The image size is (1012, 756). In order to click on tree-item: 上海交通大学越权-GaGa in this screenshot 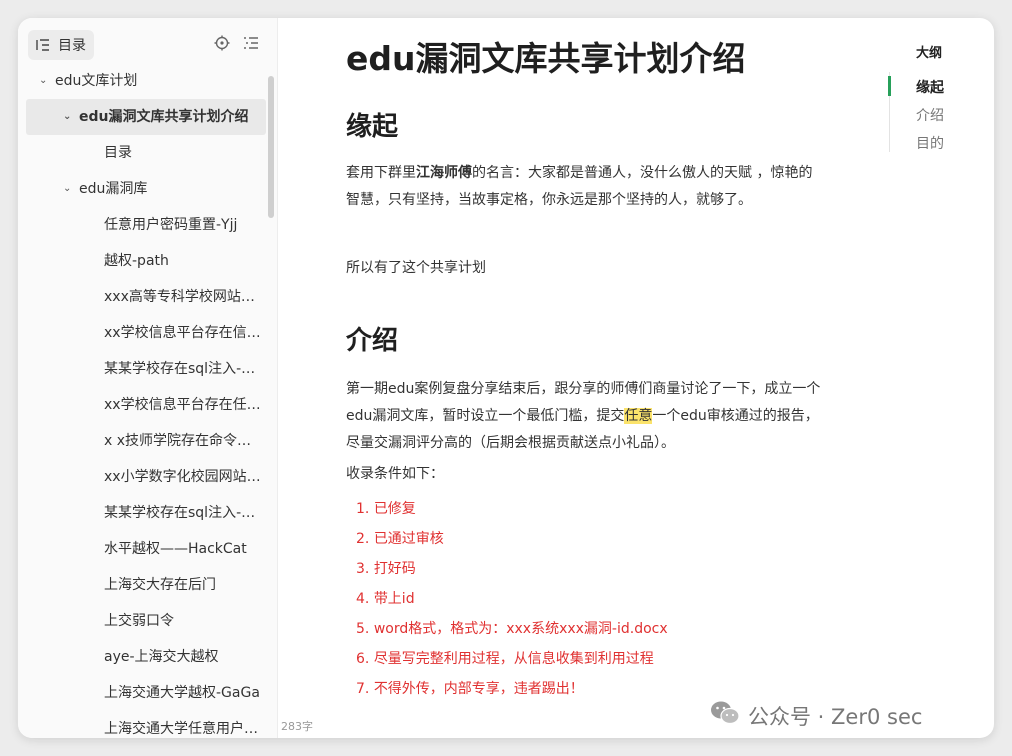, I will do `click(144, 693)`.